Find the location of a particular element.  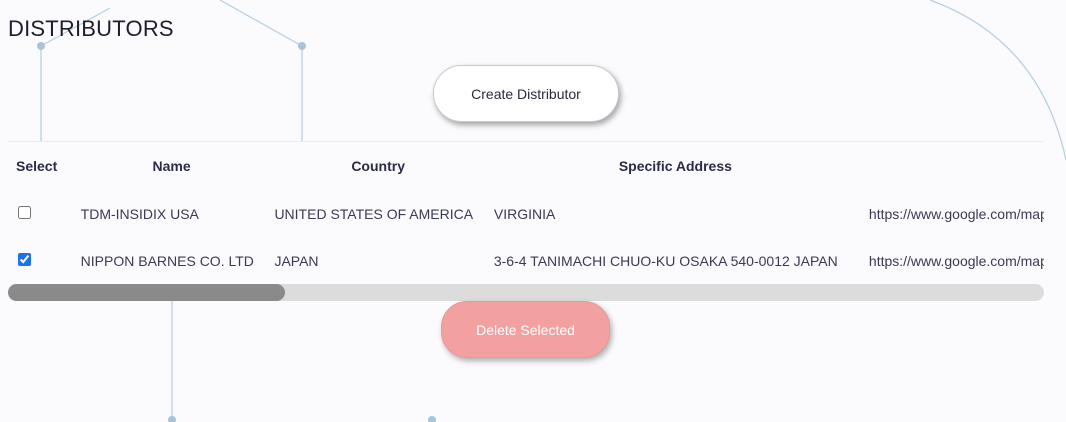

horizontal-scrollbar is located at coordinates (526, 292).